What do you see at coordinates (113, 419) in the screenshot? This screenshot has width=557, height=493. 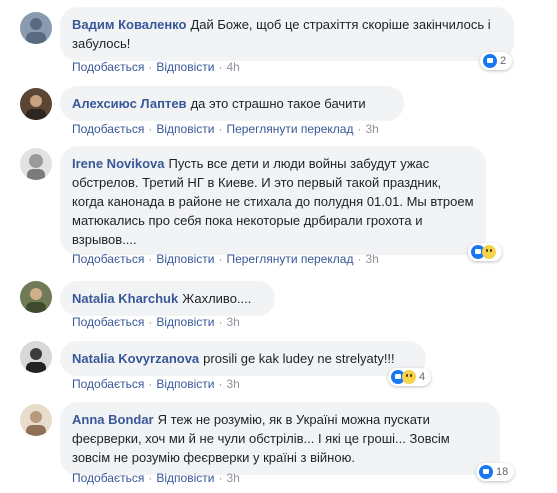 I see `comment-author: Anna Bondar` at bounding box center [113, 419].